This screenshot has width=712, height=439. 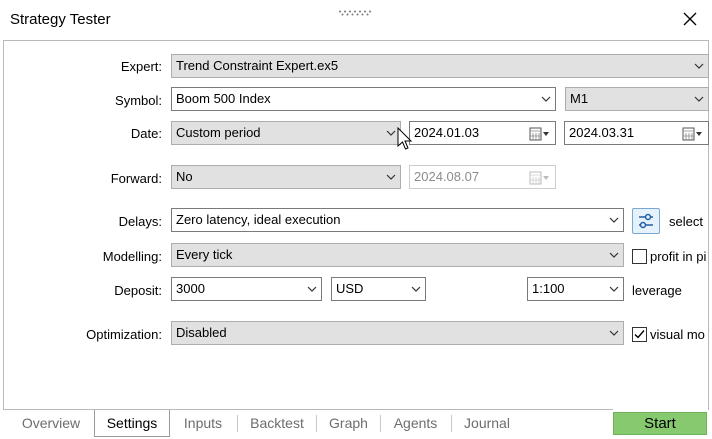 I want to click on optimization-value: Disabled, so click(x=201, y=332).